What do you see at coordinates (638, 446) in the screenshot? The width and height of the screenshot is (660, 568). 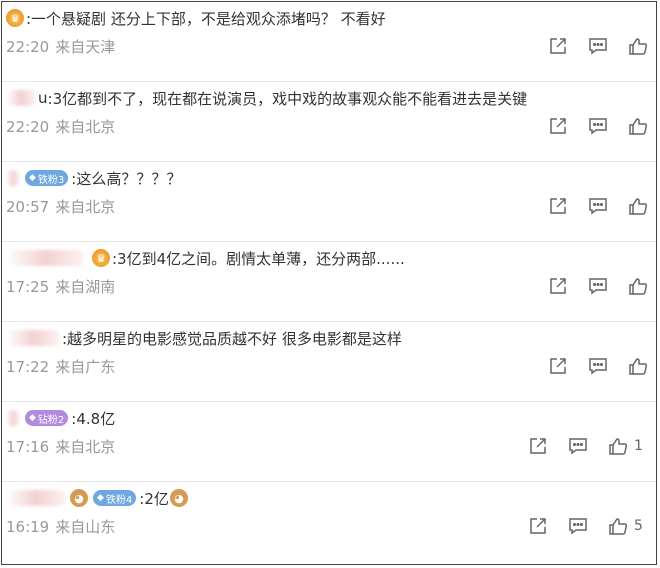 I see `like-count: 1` at bounding box center [638, 446].